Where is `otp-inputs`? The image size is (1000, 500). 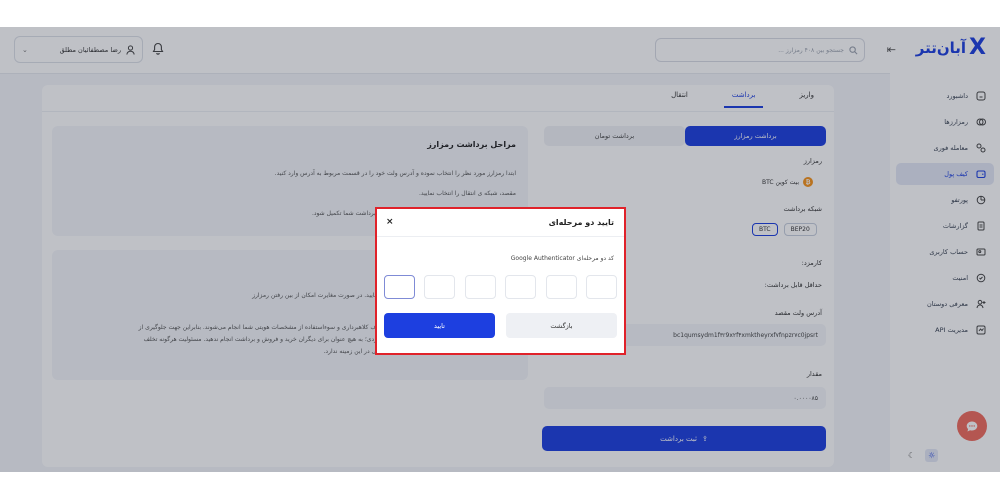
otp-inputs is located at coordinates (500, 287).